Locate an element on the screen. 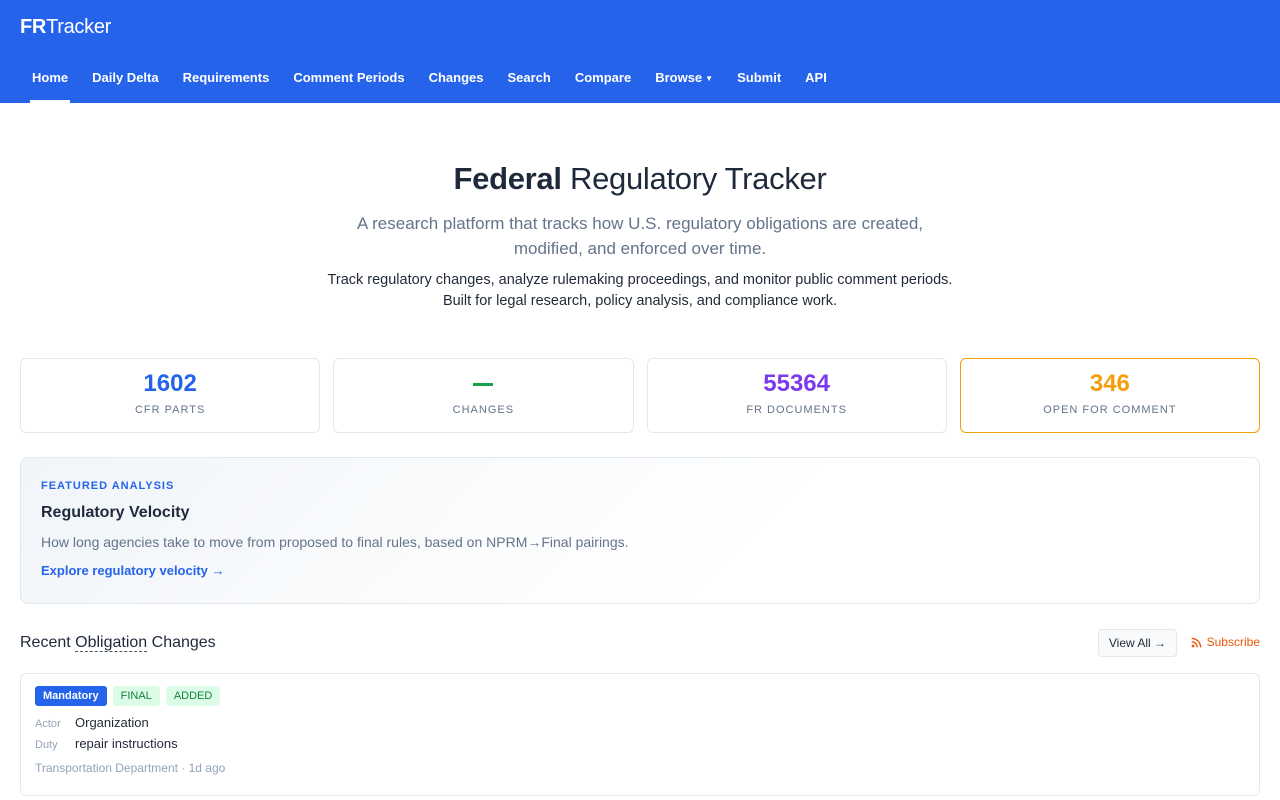 The width and height of the screenshot is (1280, 800). title-pre: Recent is located at coordinates (48, 642).